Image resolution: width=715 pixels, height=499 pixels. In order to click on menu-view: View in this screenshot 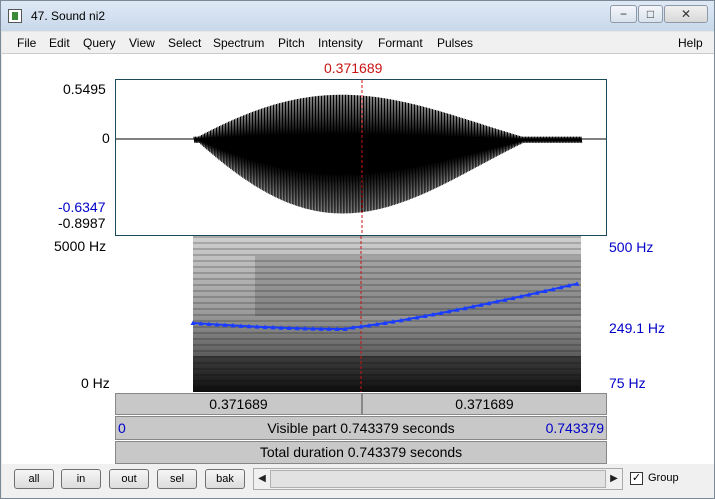, I will do `click(142, 43)`.